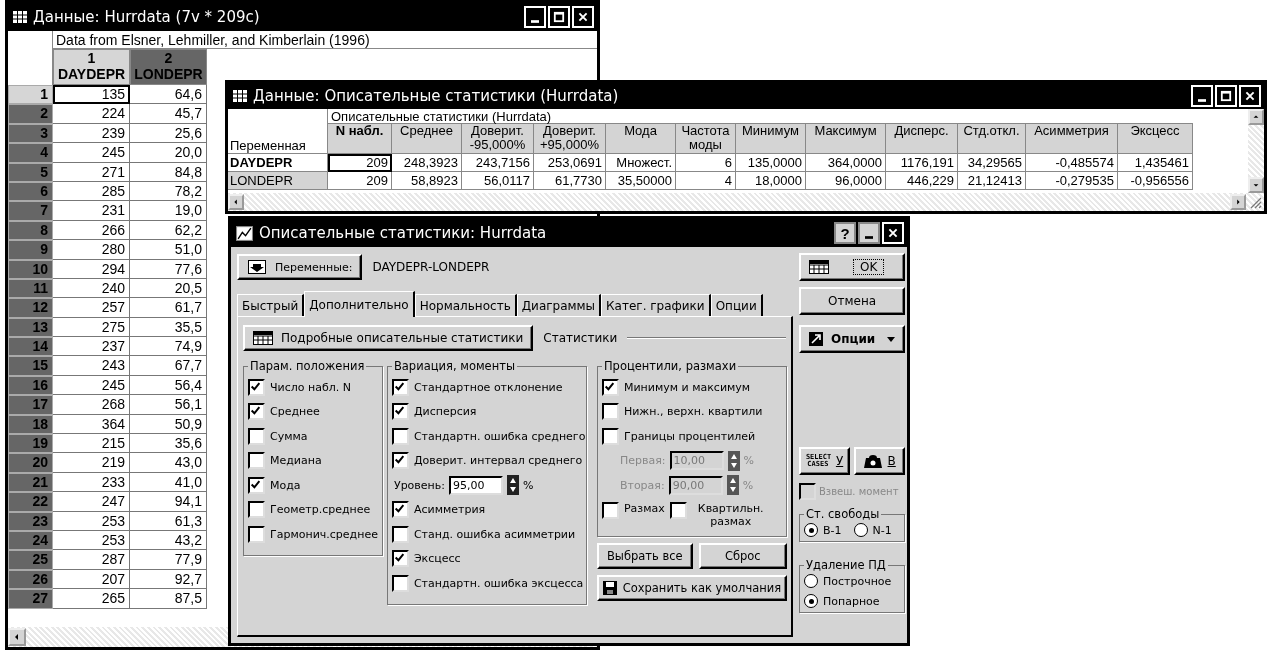 Image resolution: width=1267 pixels, height=650 pixels. What do you see at coordinates (271, 305) in the screenshot?
I see `tab: Быстрый` at bounding box center [271, 305].